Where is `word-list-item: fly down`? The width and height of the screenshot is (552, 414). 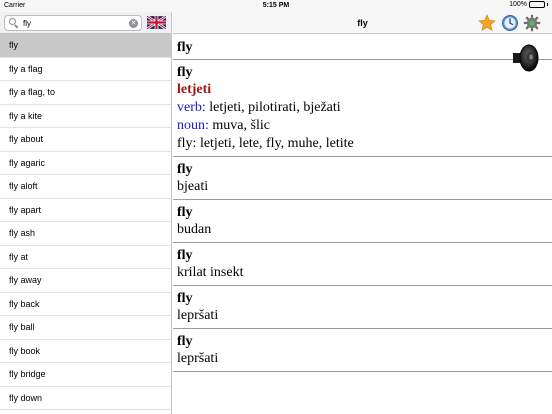 word-list-item: fly down is located at coordinates (85, 398).